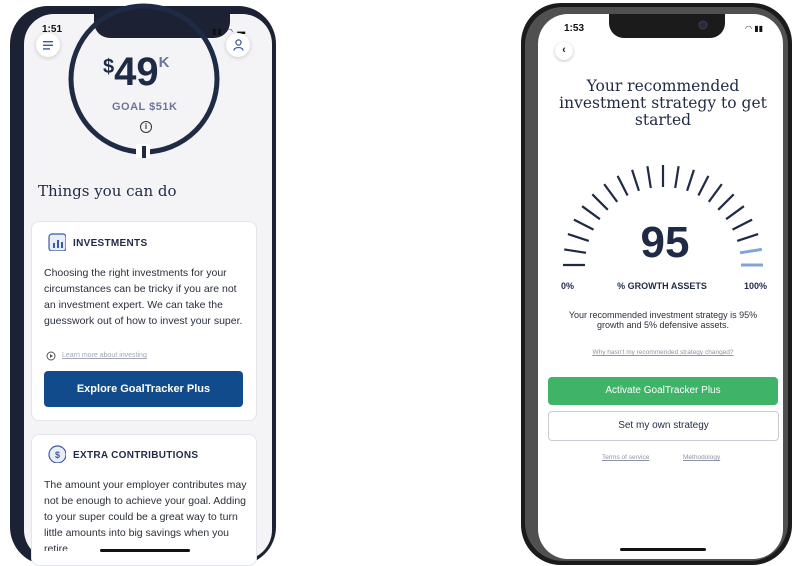  Describe the element at coordinates (146, 127) in the screenshot. I see `info-icon: i` at that location.